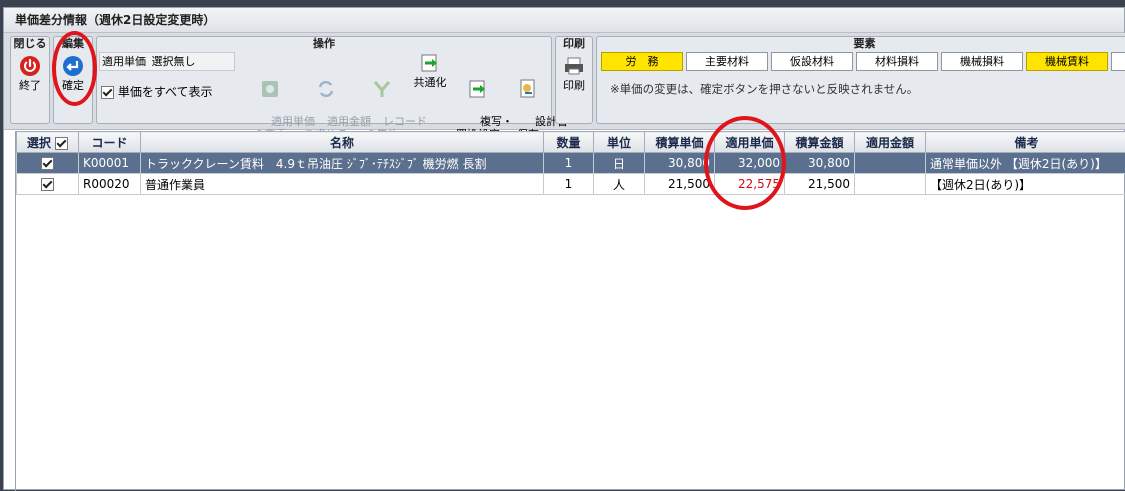 Image resolution: width=1125 pixels, height=491 pixels. What do you see at coordinates (820, 163) in the screenshot?
I see `est-amount-cell: 30,800` at bounding box center [820, 163].